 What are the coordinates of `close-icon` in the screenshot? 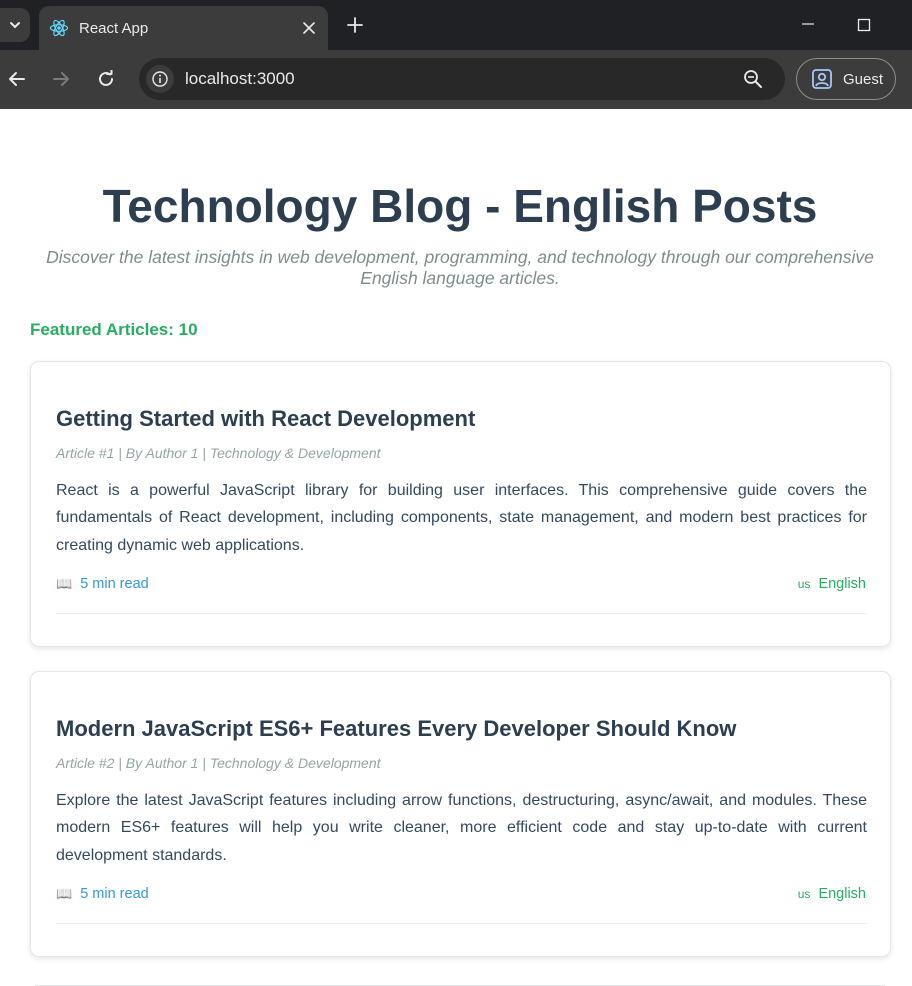 It's located at (309, 28).